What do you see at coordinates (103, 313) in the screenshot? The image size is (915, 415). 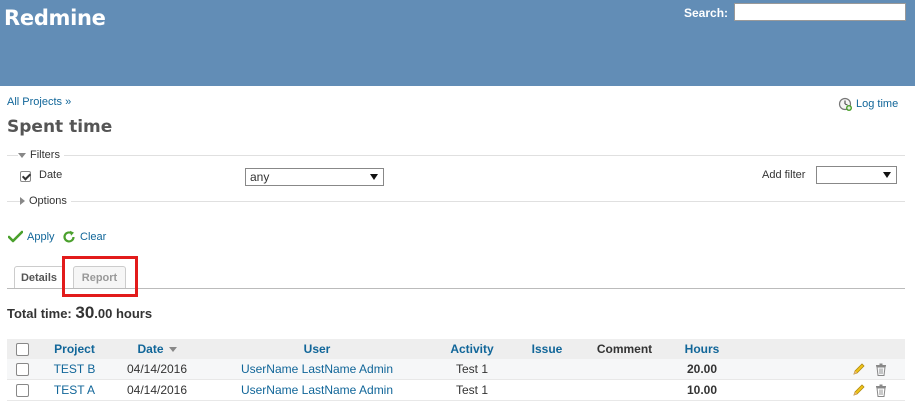 I see `total-time-decimals: .00` at bounding box center [103, 313].